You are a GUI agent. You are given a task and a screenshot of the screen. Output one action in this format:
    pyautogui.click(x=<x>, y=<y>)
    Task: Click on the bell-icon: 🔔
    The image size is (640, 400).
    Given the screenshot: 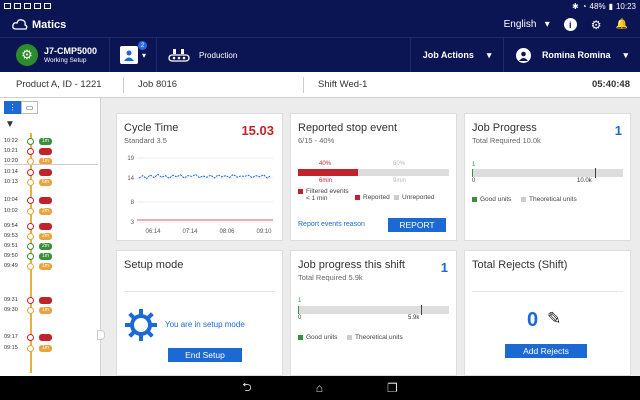 What is the action you would take?
    pyautogui.click(x=622, y=24)
    